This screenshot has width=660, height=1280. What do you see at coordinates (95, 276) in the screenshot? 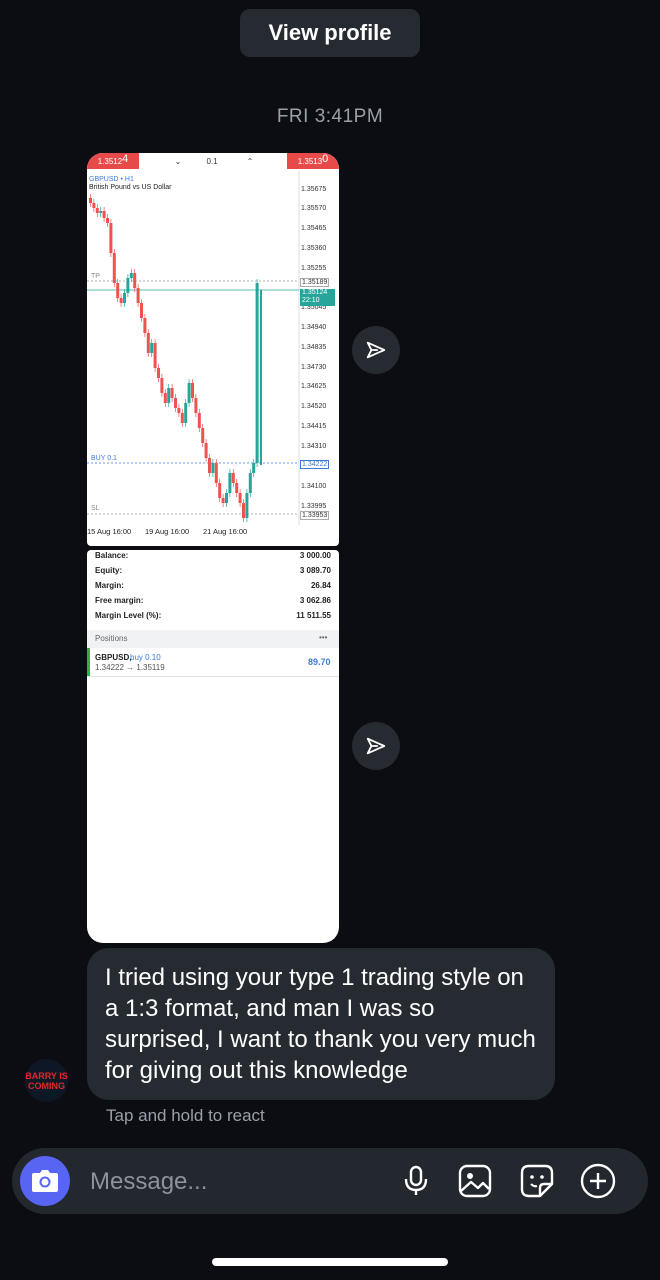
I see `tp-label: TP` at bounding box center [95, 276].